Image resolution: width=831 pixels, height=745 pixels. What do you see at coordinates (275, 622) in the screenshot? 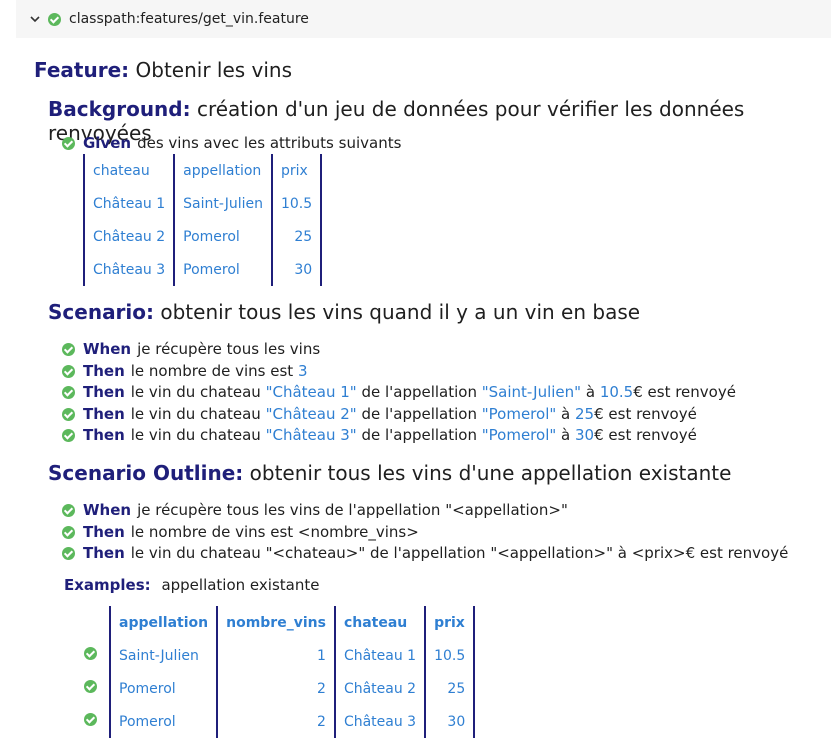
I see `table-header-cell: nombre_vins` at bounding box center [275, 622].